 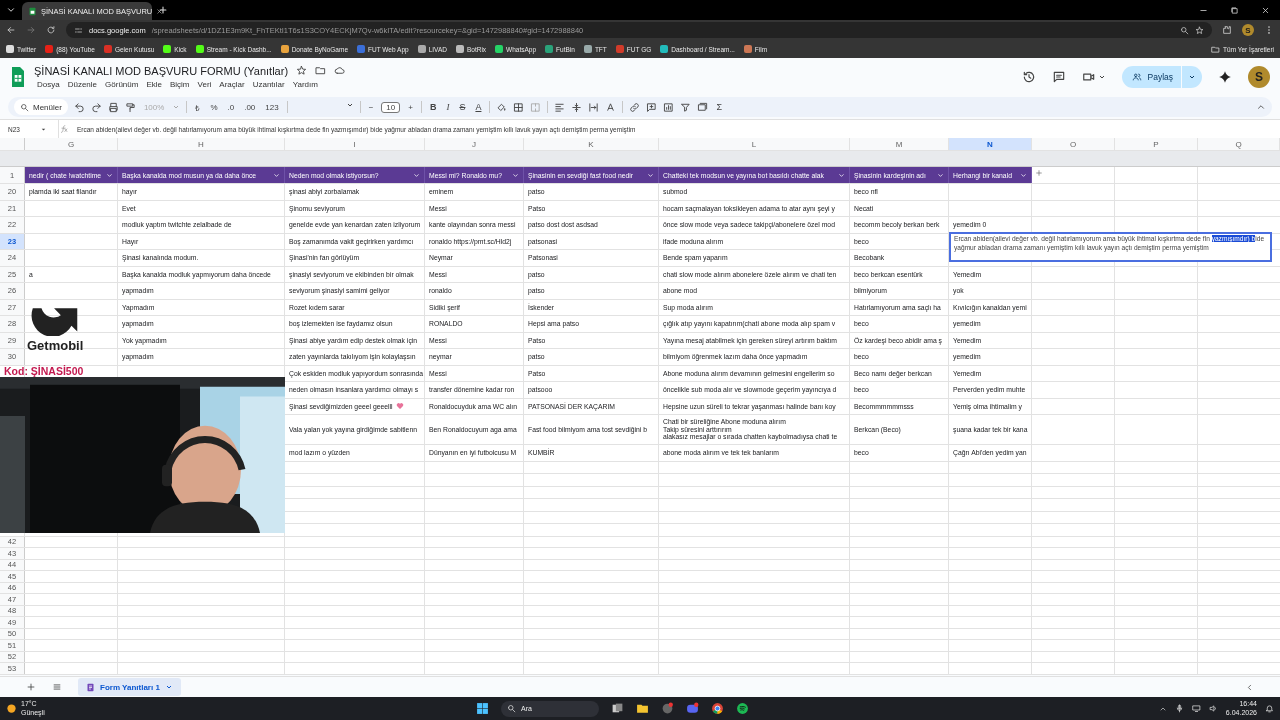 I want to click on column-header: N, so click(x=990, y=144).